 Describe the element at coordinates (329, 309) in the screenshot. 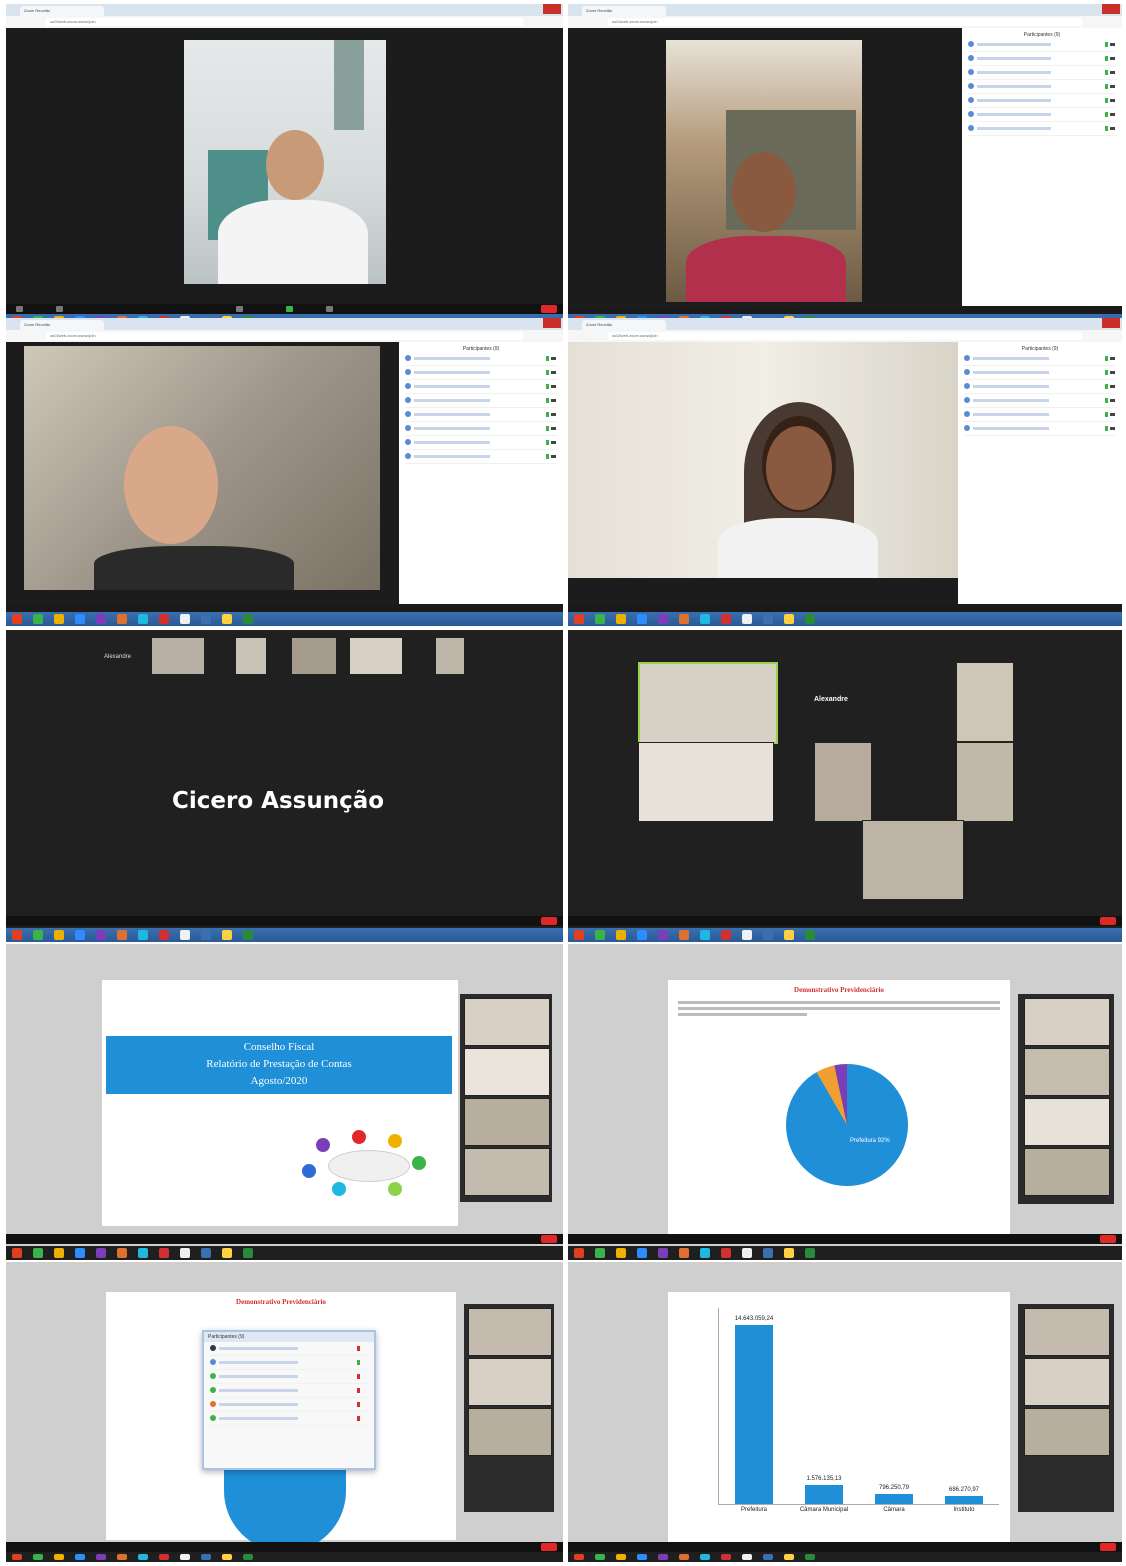

I see `chat-icon` at that location.